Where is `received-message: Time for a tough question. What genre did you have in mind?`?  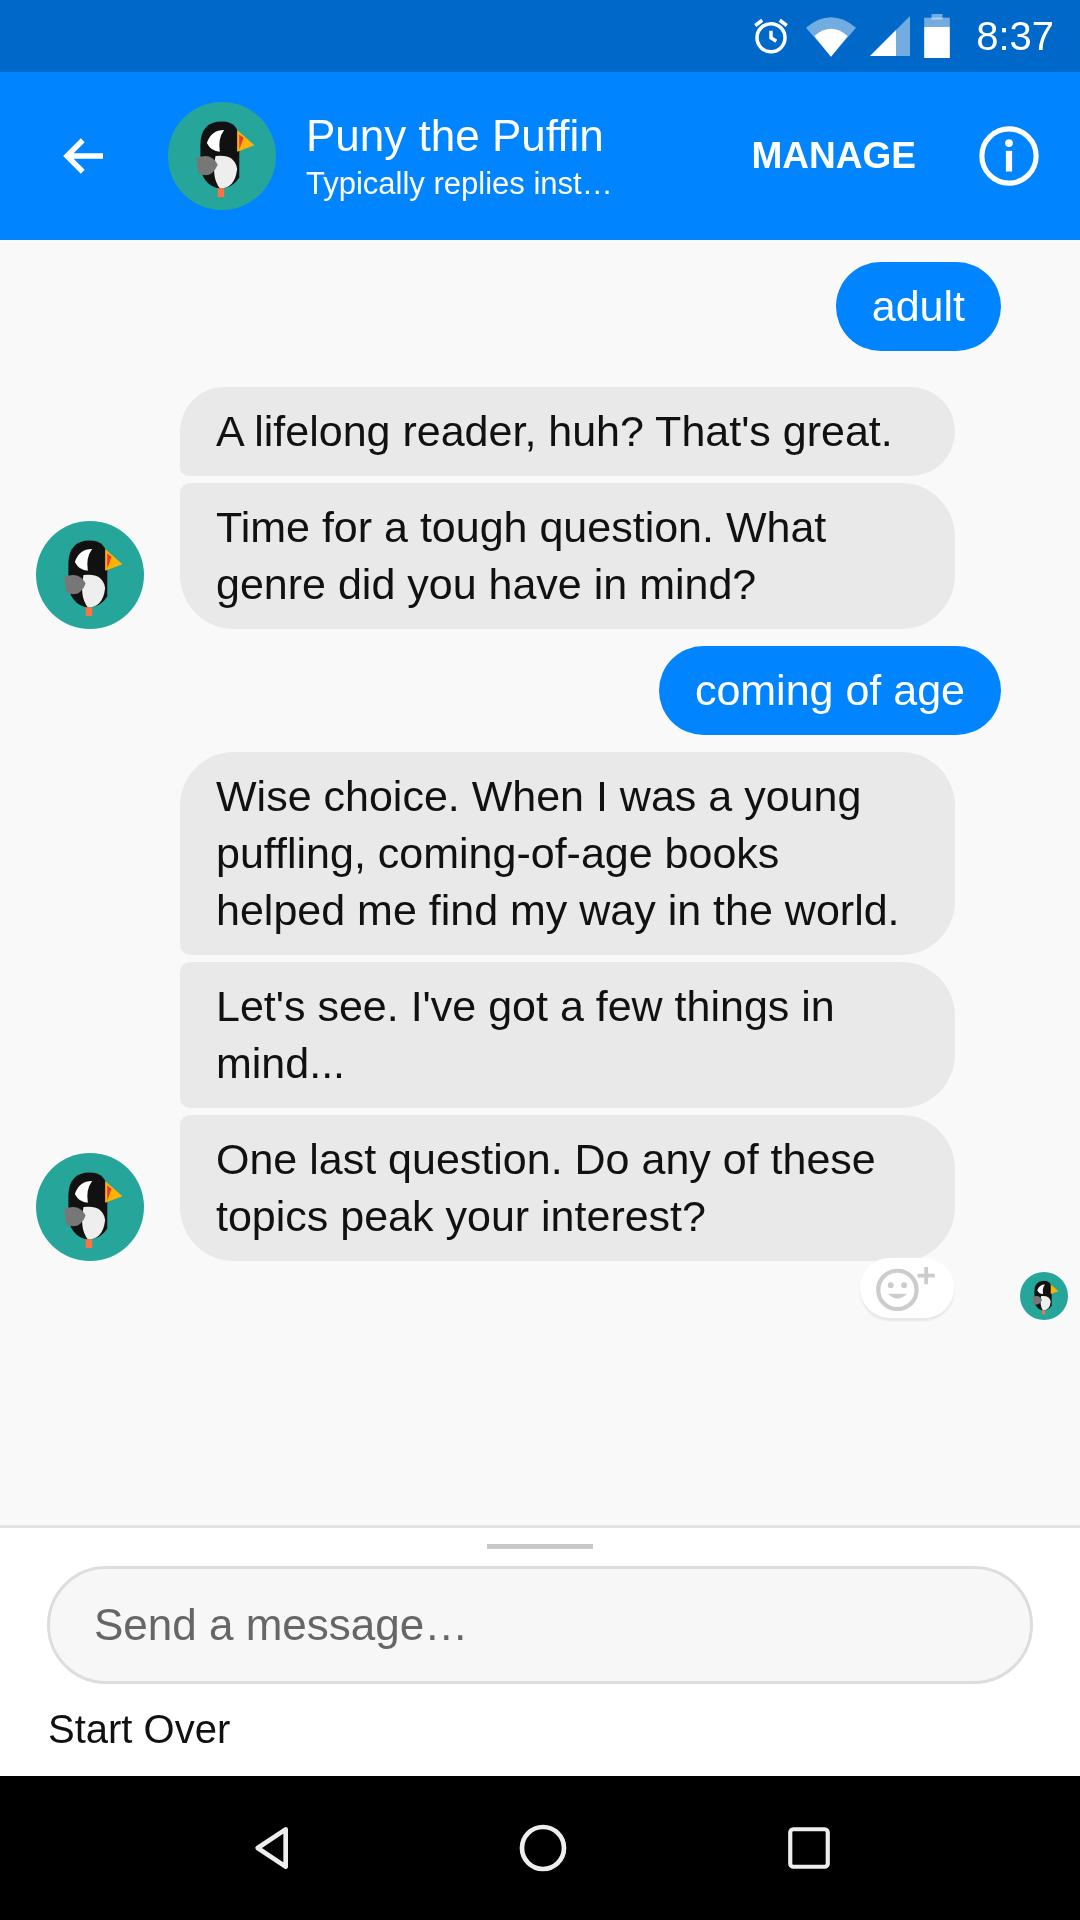
received-message: Time for a tough question. What genre did you have in mind? is located at coordinates (567, 556).